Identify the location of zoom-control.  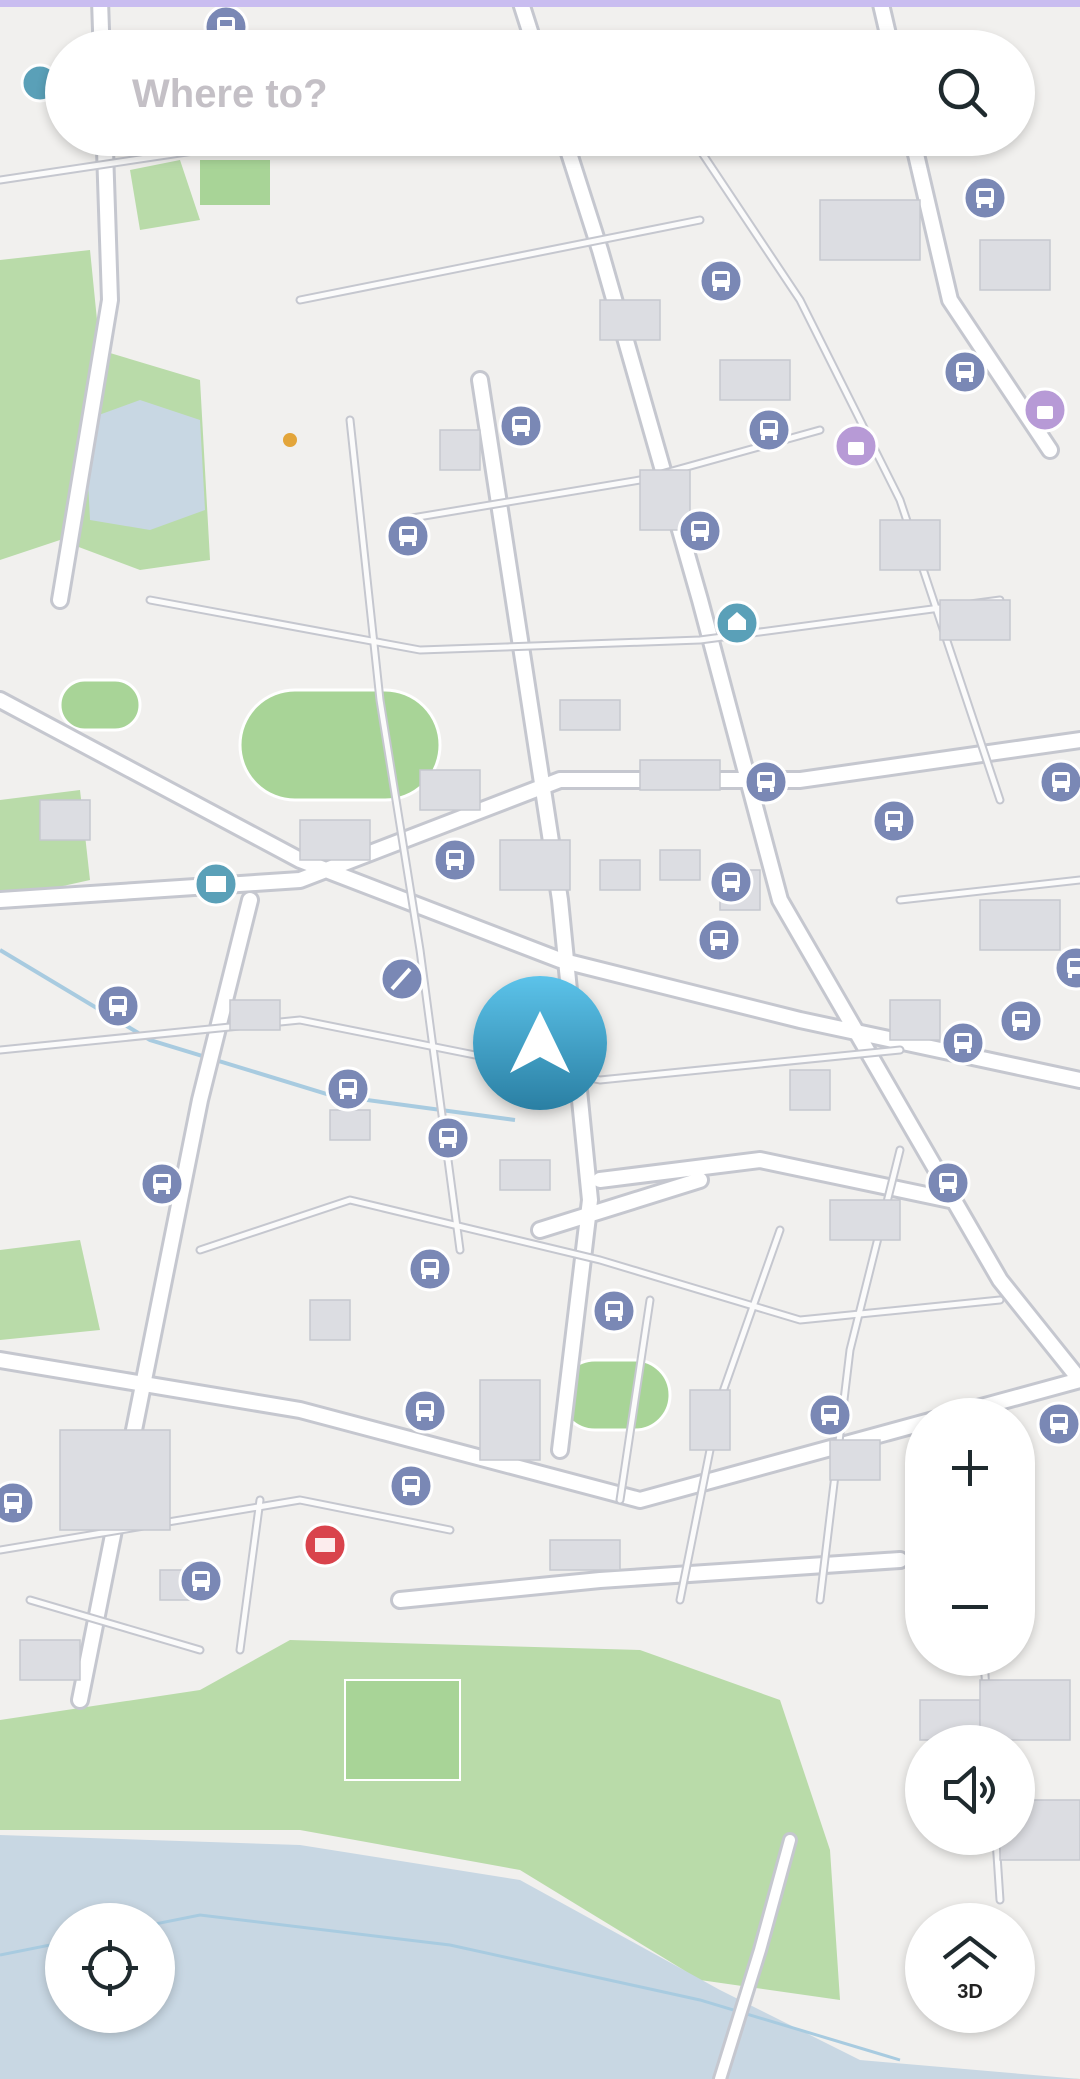
(970, 1537).